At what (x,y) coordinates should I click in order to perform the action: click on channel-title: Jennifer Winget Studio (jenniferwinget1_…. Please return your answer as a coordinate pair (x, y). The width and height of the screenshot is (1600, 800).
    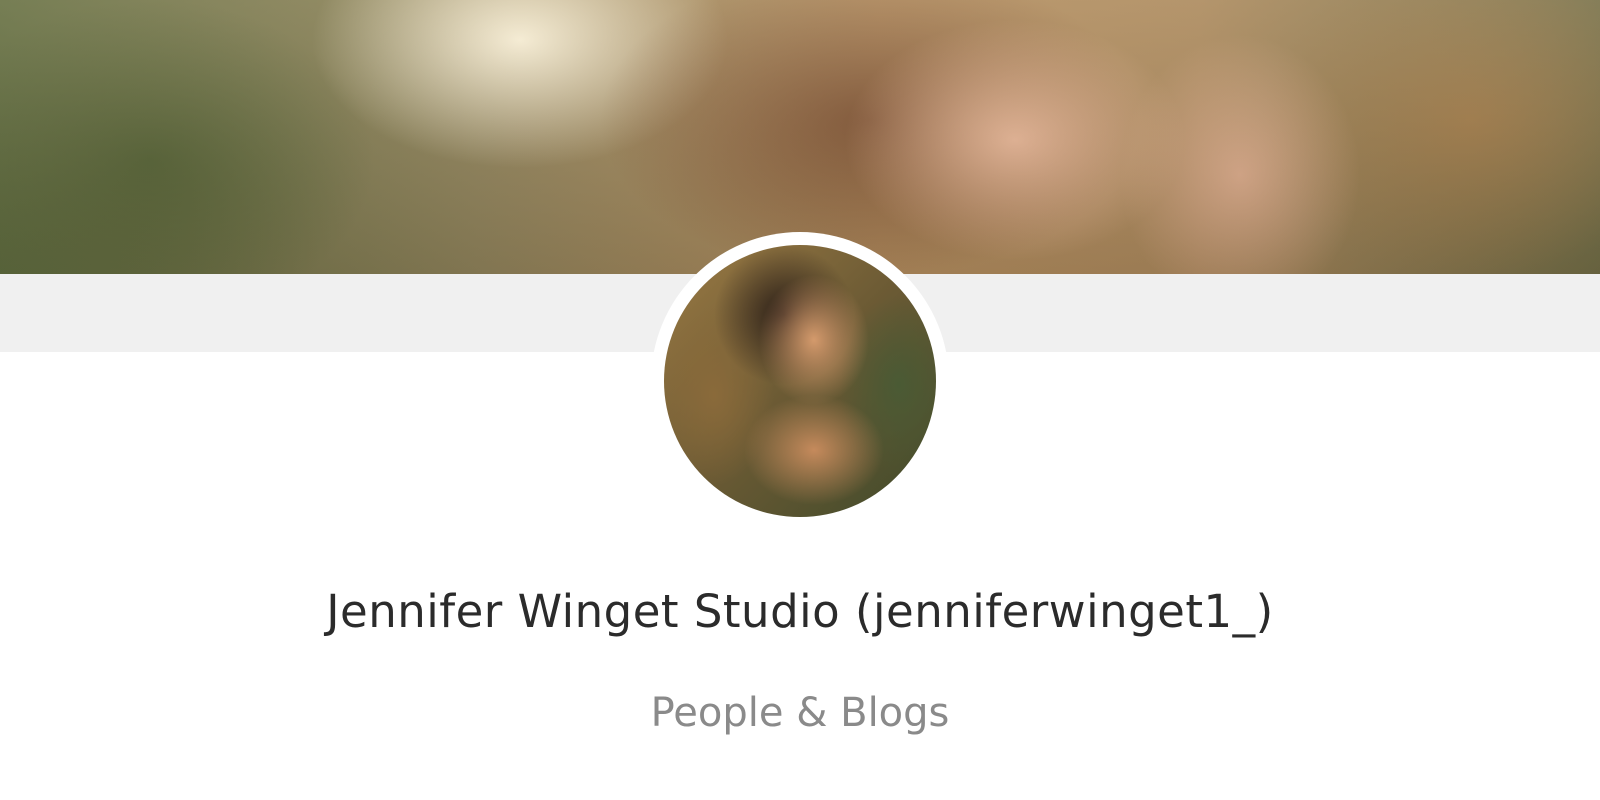
    Looking at the image, I should click on (800, 611).